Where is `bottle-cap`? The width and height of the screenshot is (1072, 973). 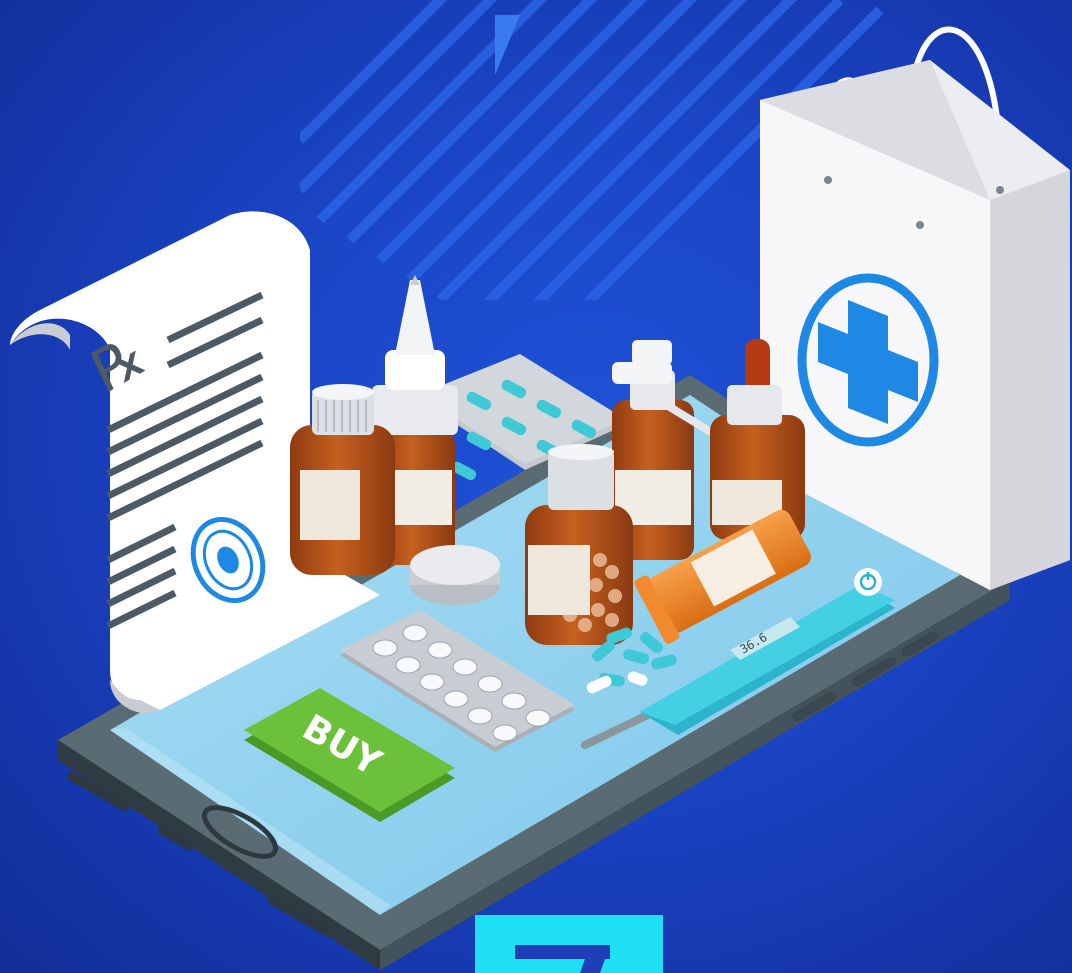
bottle-cap is located at coordinates (455, 575).